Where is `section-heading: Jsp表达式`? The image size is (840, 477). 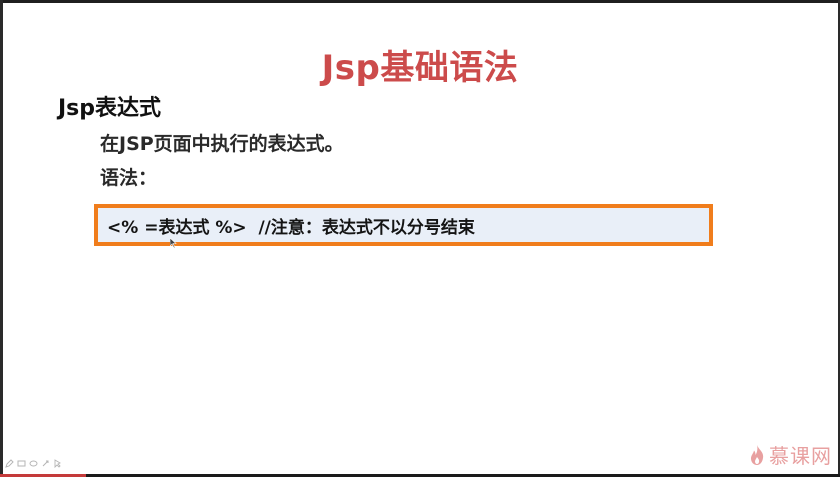
section-heading: Jsp表达式 is located at coordinates (110, 108).